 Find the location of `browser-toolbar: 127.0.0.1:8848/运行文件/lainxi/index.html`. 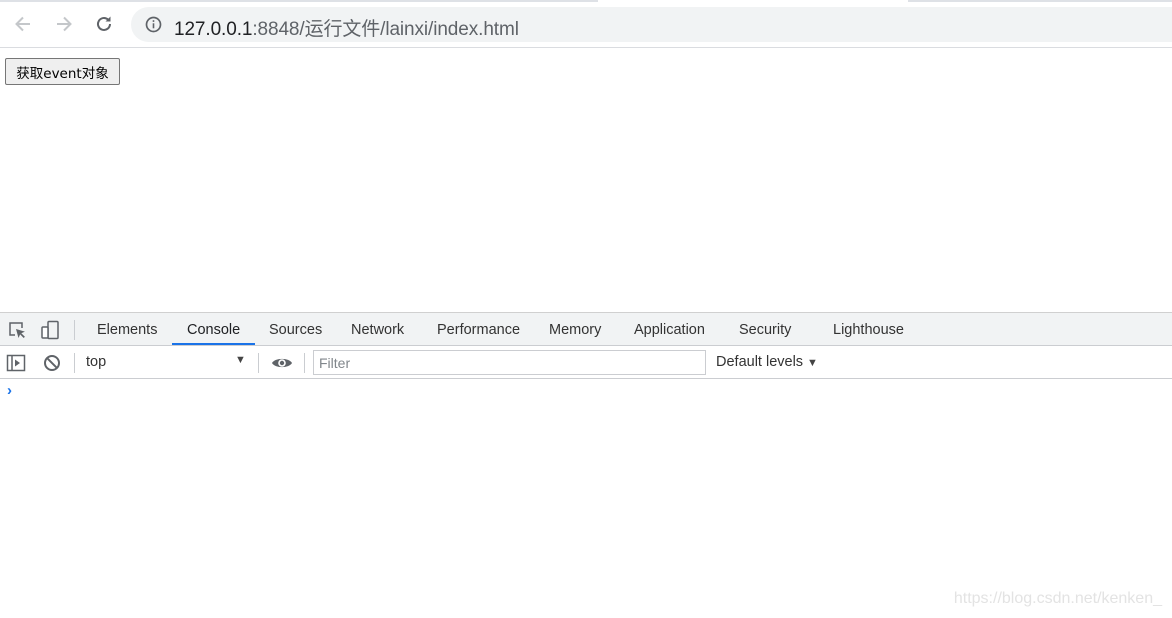

browser-toolbar: 127.0.0.1:8848/运行文件/lainxi/index.html is located at coordinates (586, 24).